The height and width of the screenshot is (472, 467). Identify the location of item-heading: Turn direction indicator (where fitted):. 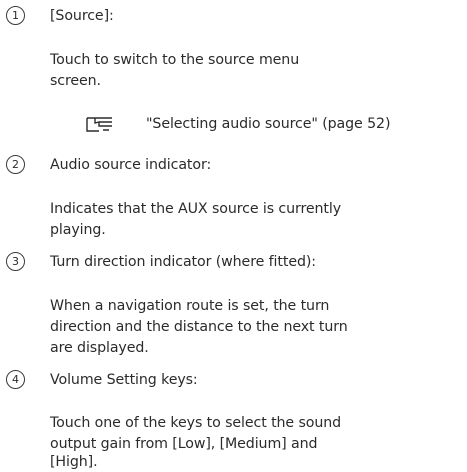
(183, 262).